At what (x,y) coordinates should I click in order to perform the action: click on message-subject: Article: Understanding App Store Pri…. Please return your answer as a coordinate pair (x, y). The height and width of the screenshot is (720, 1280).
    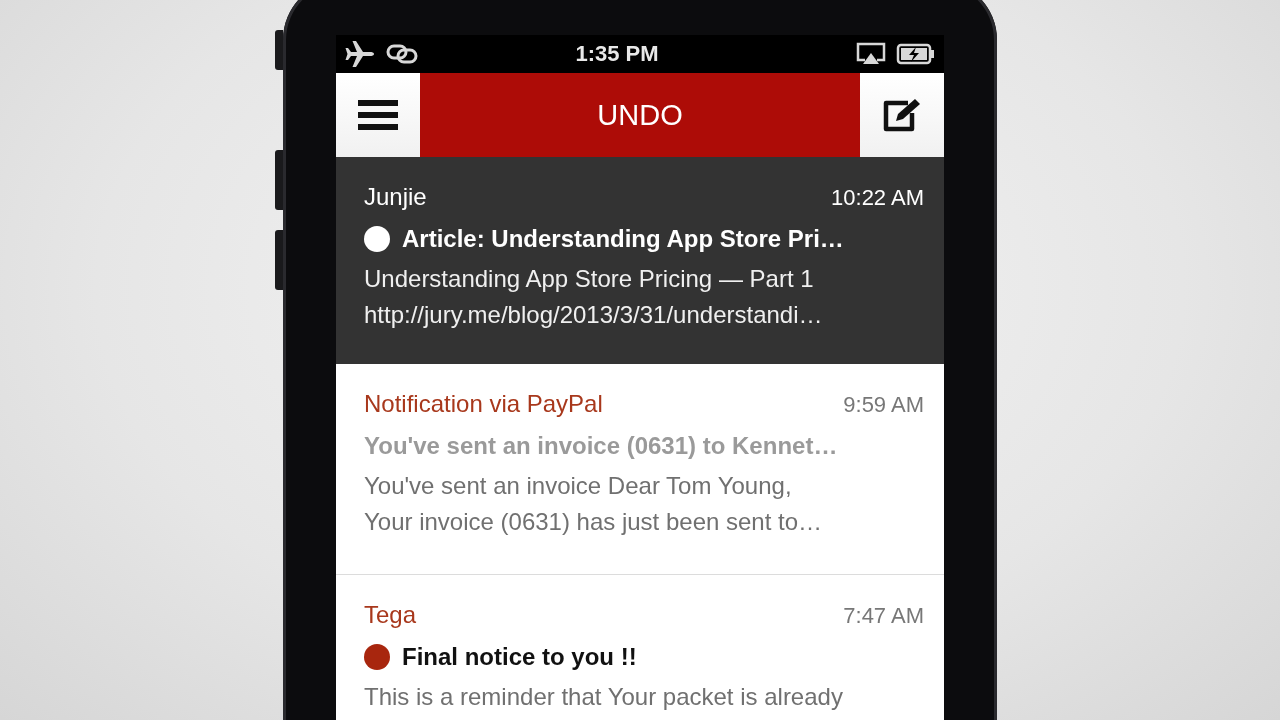
    Looking at the image, I should click on (623, 239).